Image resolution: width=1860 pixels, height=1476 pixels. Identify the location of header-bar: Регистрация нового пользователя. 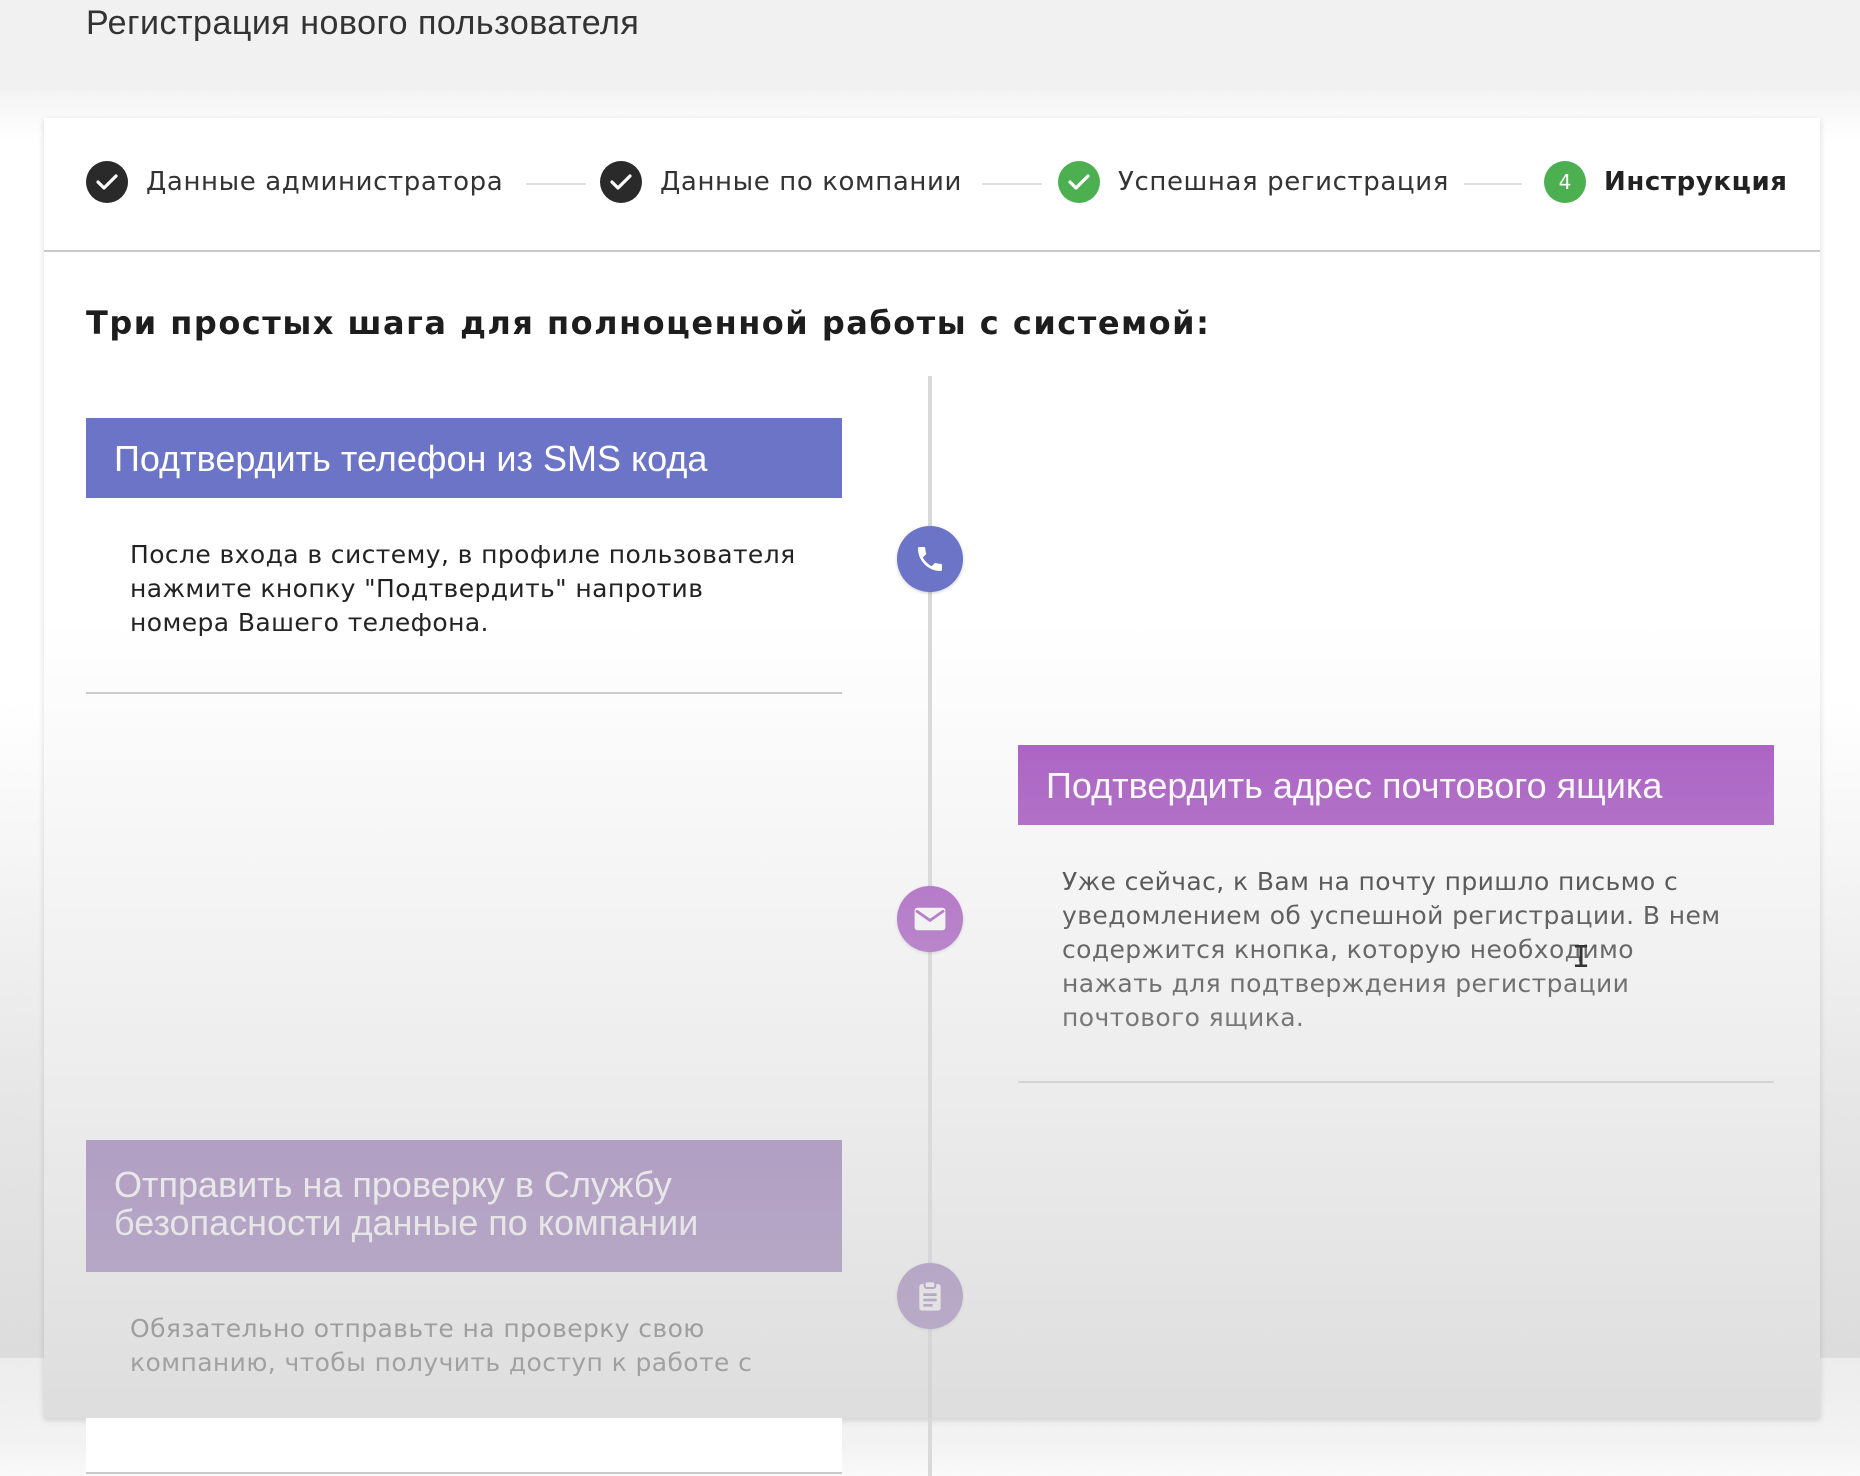
(930, 45).